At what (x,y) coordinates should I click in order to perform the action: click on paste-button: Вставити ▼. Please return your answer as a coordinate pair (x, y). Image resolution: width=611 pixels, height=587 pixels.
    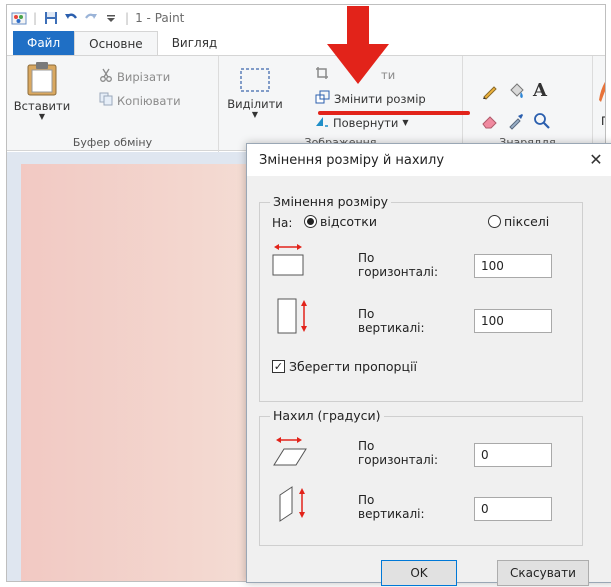
    Looking at the image, I should click on (42, 90).